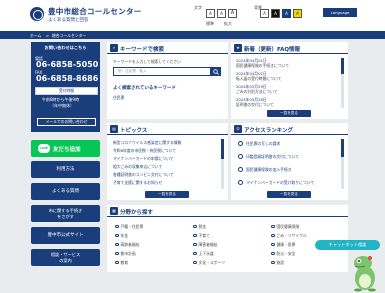 Image resolution: width=385 pixels, height=293 pixels. I want to click on magnifier-icon, so click(215, 71).